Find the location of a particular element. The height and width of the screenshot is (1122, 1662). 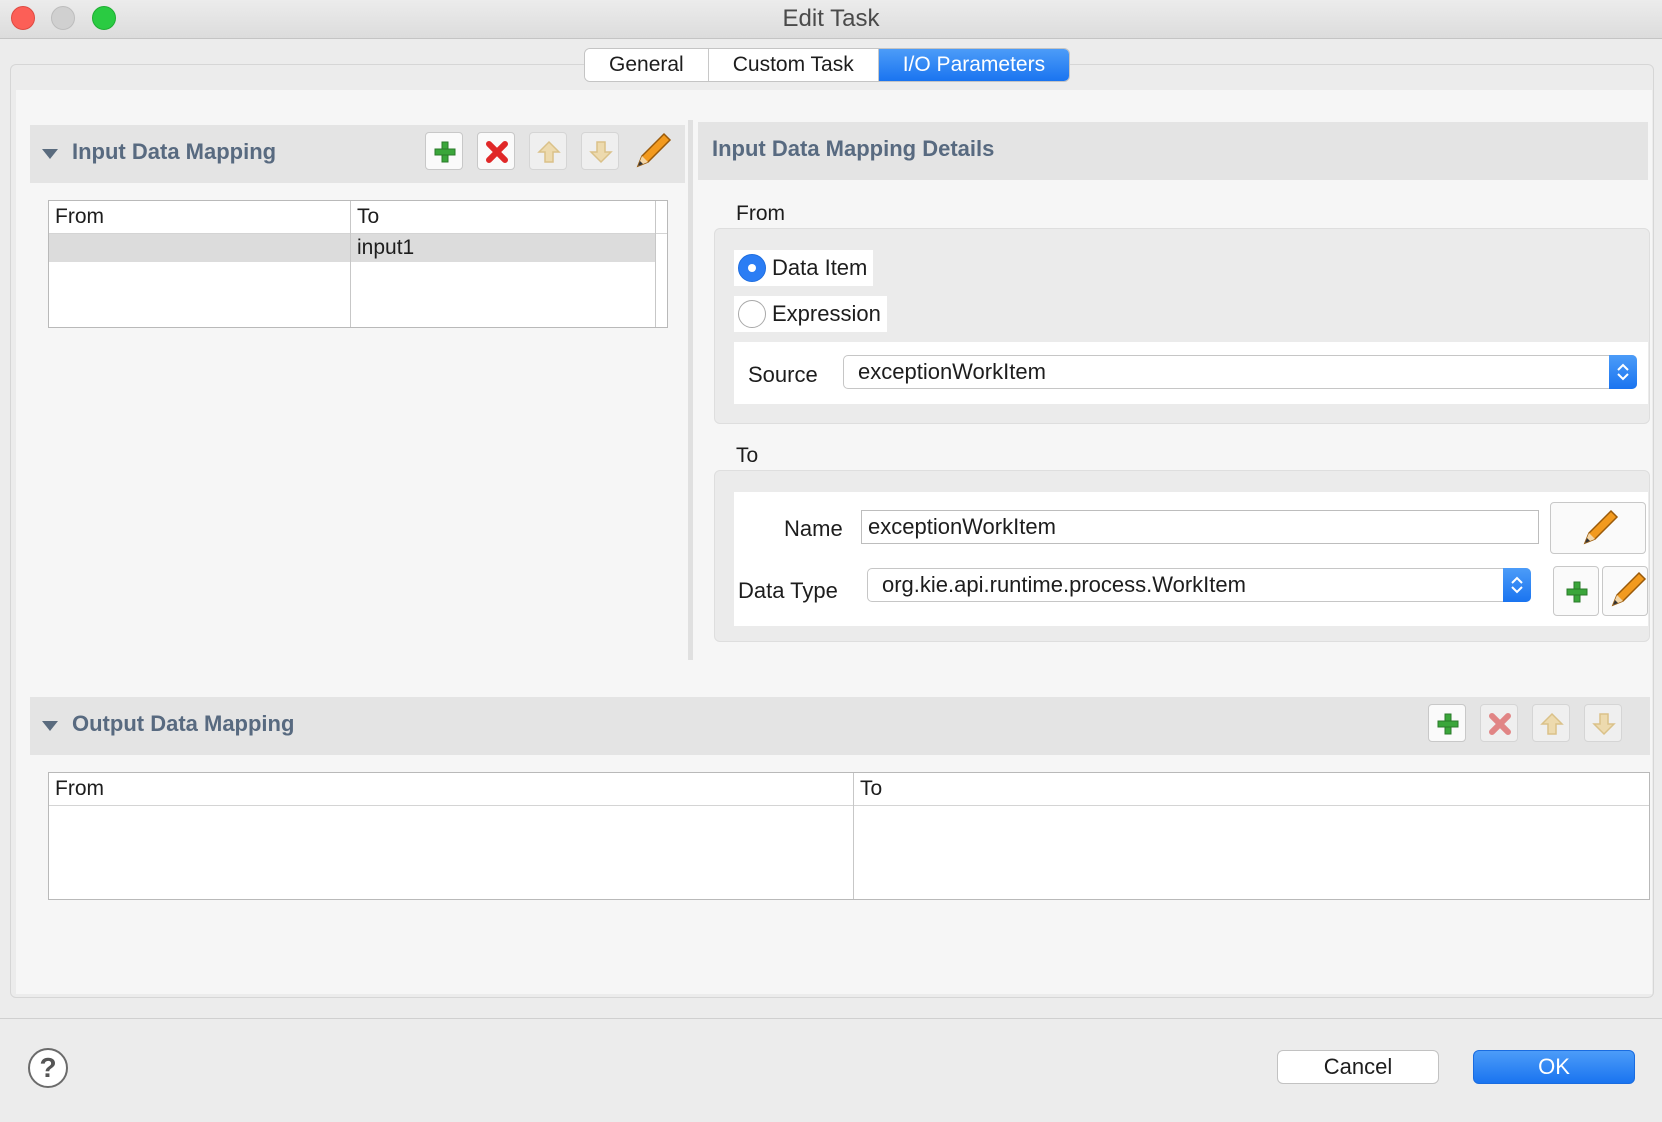

tab-custom-task: Custom Task is located at coordinates (793, 65).